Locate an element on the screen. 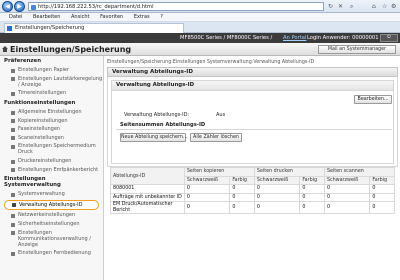 This screenshot has width=400, height=280. browser-tab-bar: Einstellungen/Speicherung is located at coordinates (200, 27).